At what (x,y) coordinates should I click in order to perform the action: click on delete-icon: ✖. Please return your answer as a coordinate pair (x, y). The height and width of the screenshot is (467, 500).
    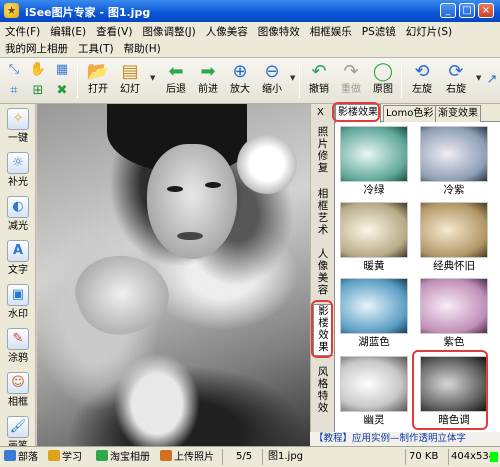
    Looking at the image, I should click on (62, 91).